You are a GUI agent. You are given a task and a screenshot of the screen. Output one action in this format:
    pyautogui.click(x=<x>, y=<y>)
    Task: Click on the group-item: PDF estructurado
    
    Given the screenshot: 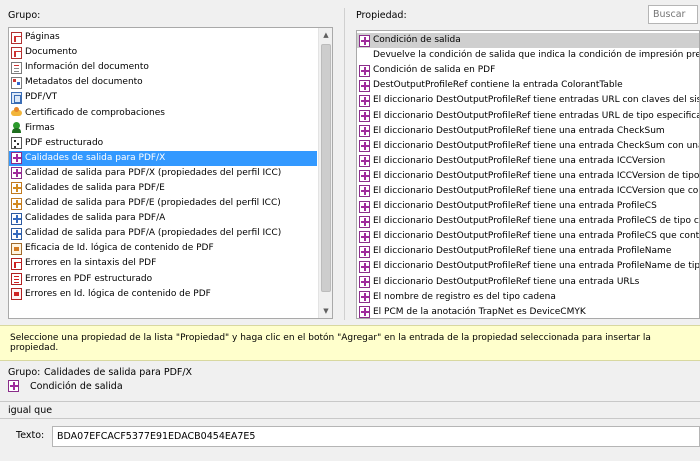 What is the action you would take?
    pyautogui.click(x=163, y=143)
    